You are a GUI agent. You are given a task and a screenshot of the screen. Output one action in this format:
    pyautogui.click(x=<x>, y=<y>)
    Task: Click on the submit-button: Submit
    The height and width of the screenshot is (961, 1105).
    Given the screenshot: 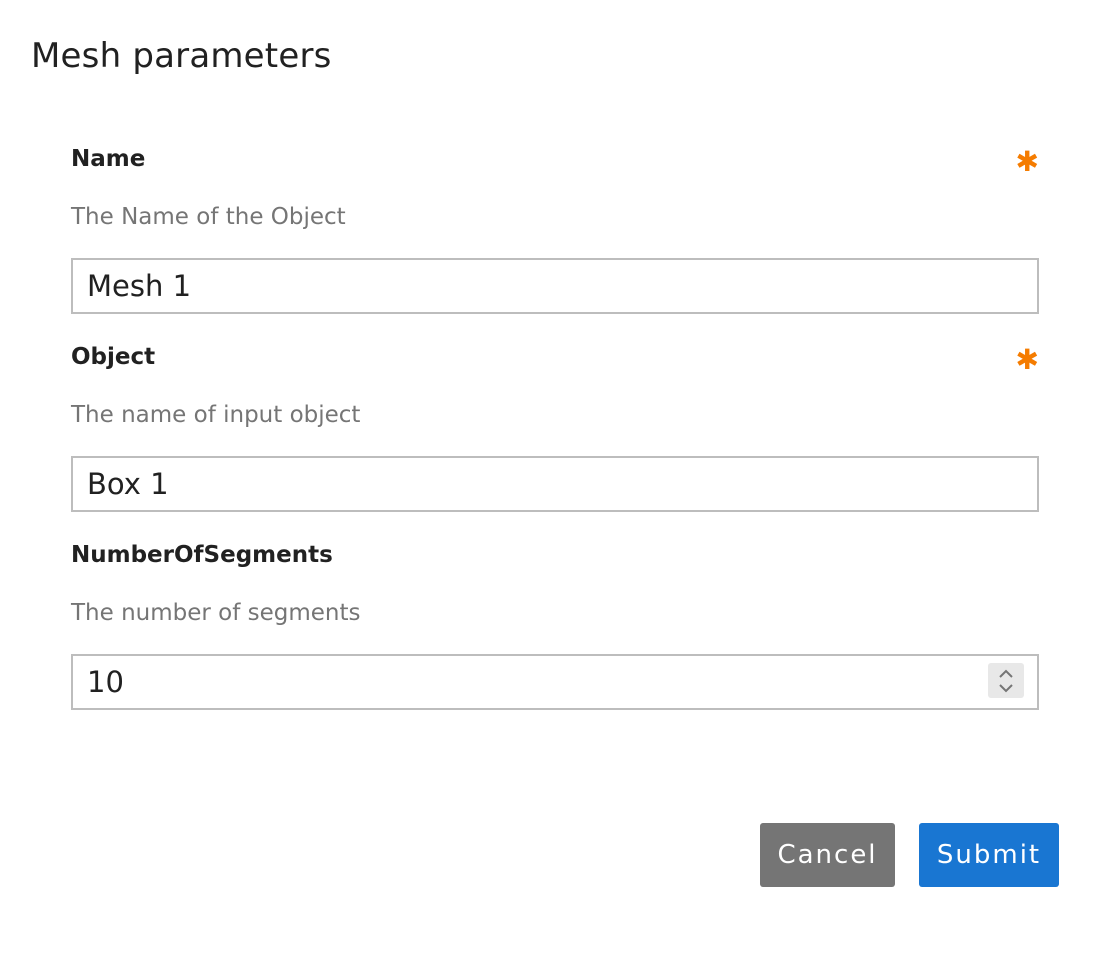 What is the action you would take?
    pyautogui.click(x=989, y=855)
    